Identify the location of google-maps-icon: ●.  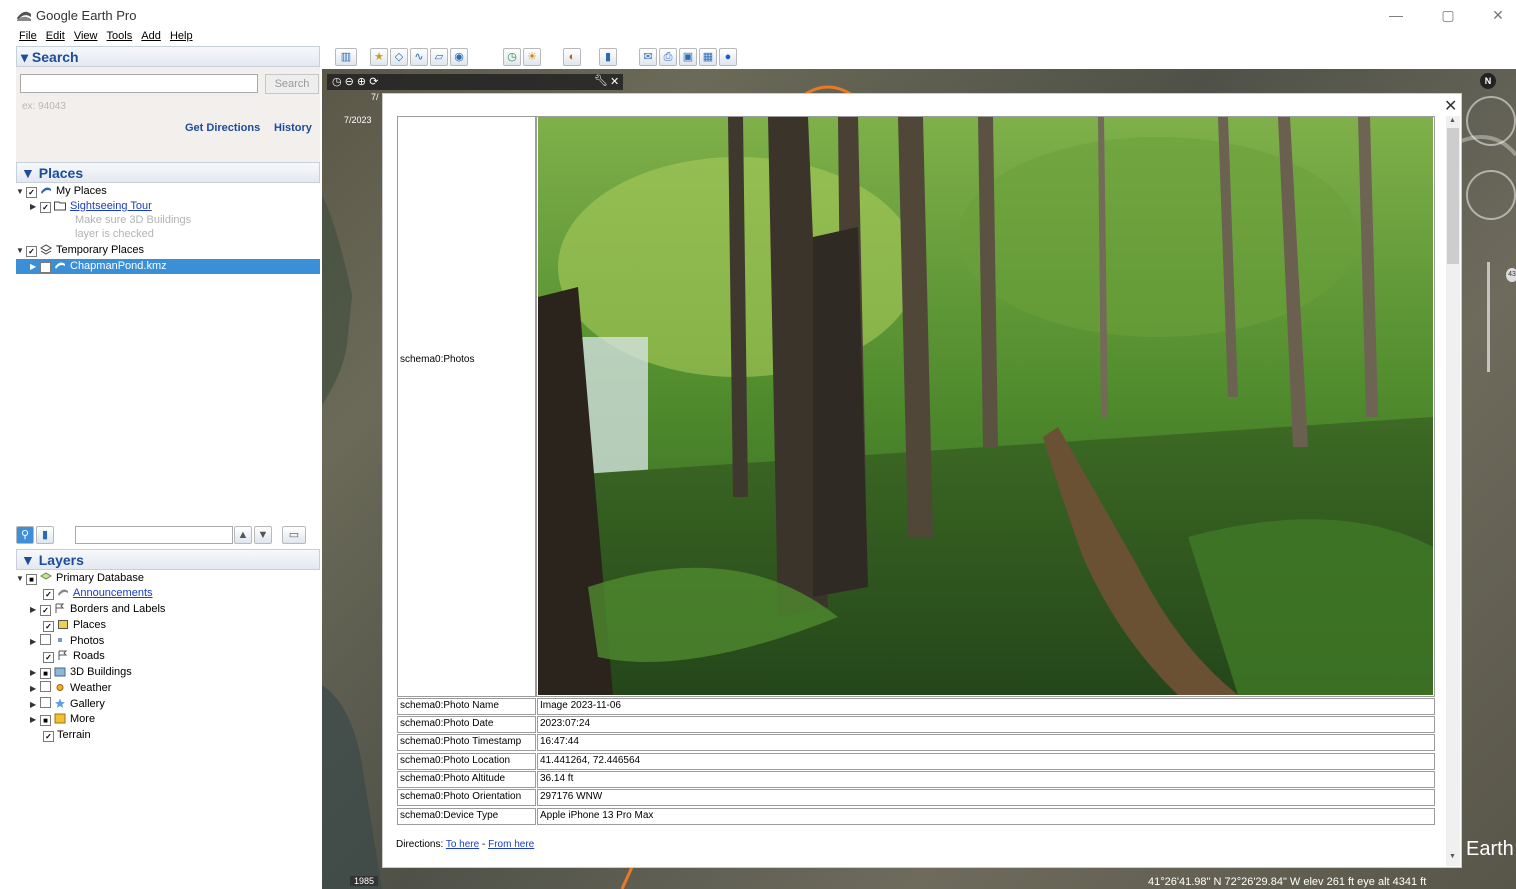
(728, 57).